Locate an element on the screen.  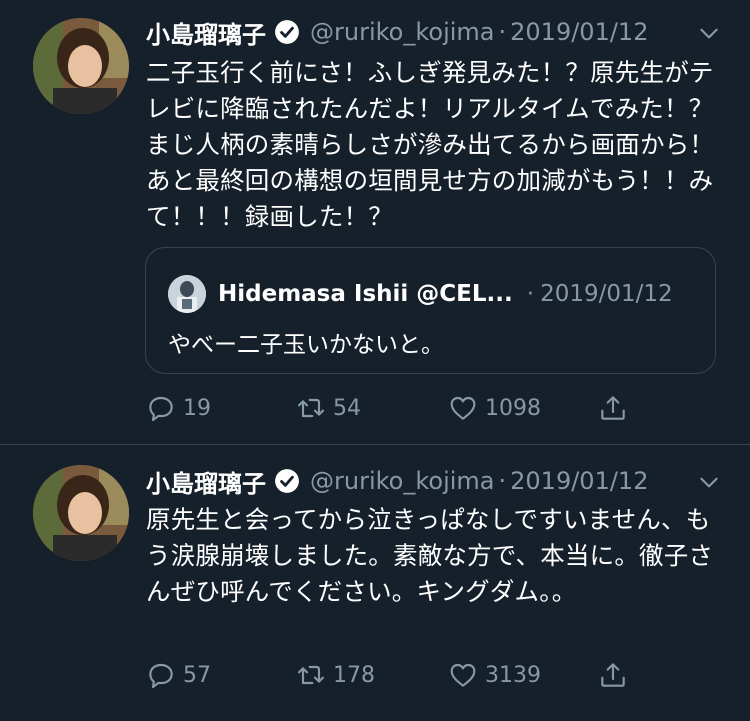
reply-button: 19 is located at coordinates (178, 408).